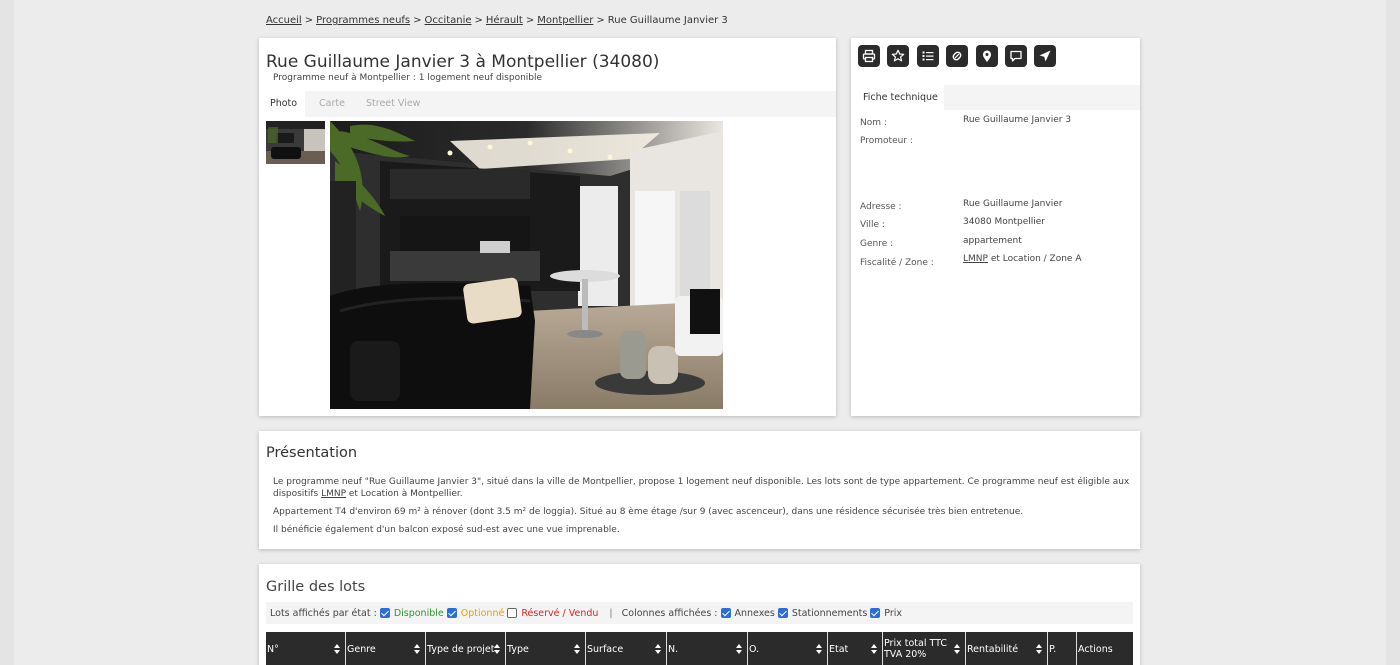 The height and width of the screenshot is (665, 1400). I want to click on label-fiscalite: Fiscalité / Zone :, so click(897, 263).